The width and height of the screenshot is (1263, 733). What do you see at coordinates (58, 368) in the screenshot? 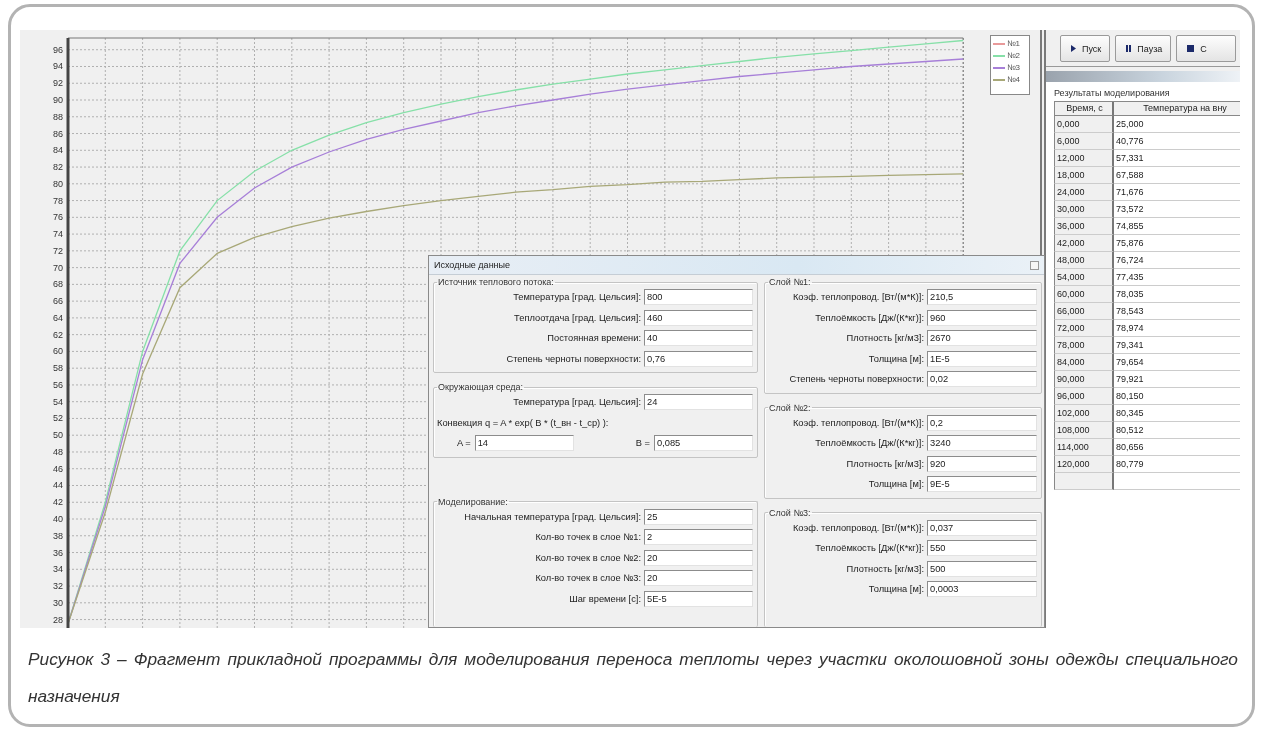
I see `axis-tick-label: 58` at bounding box center [58, 368].